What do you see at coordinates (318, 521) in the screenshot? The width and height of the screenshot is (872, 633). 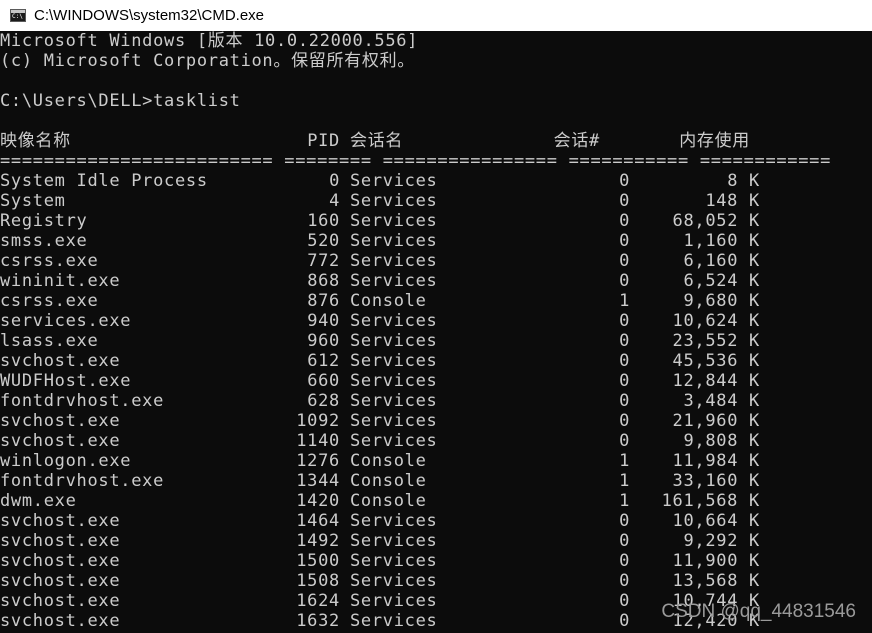 I see `cell-pid: 1464` at bounding box center [318, 521].